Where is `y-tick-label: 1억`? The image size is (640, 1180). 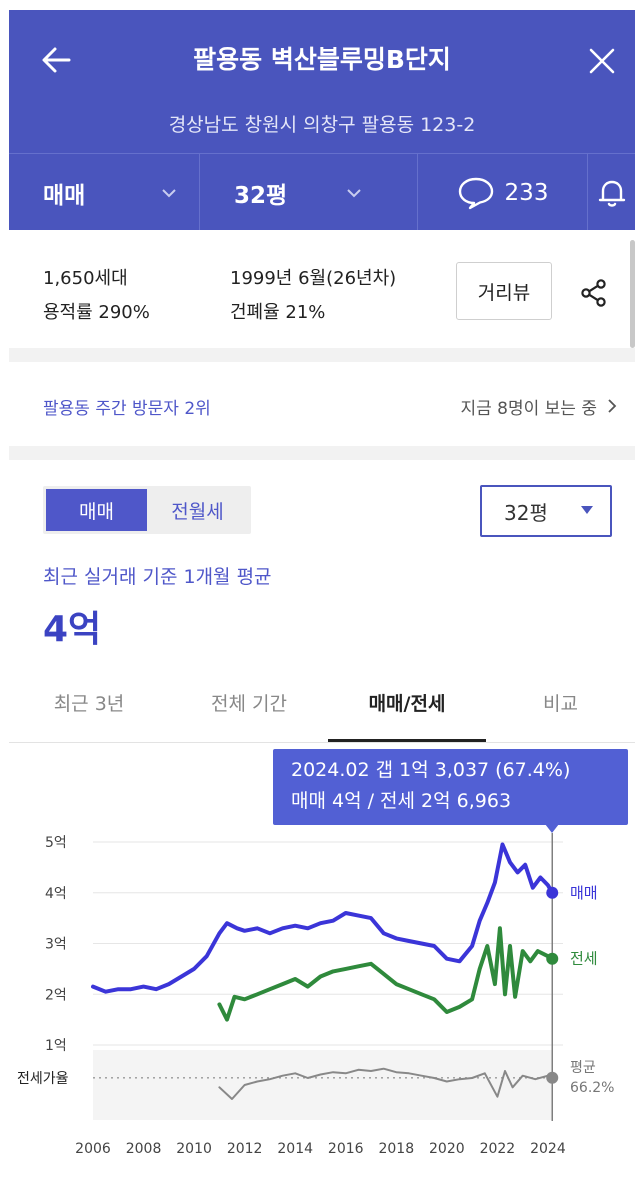 y-tick-label: 1억 is located at coordinates (56, 1046).